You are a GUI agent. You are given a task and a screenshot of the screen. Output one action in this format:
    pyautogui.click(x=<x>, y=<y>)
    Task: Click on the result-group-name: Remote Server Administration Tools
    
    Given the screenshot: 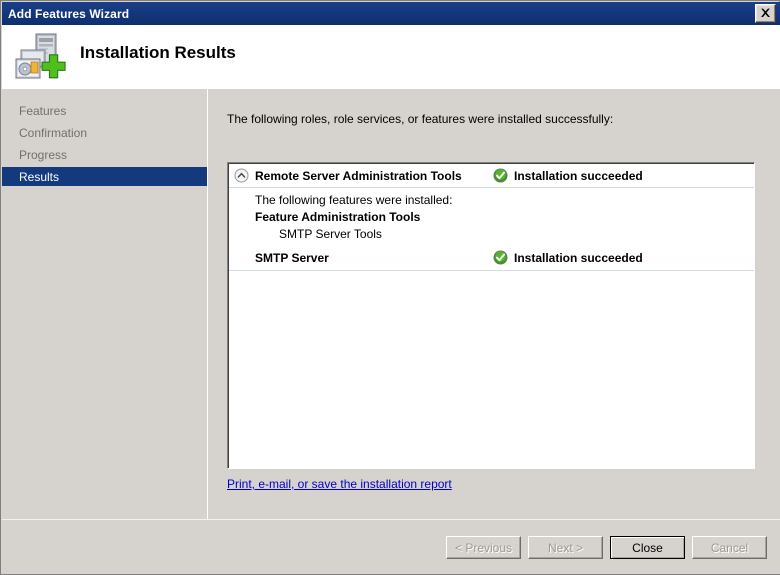 What is the action you would take?
    pyautogui.click(x=358, y=175)
    